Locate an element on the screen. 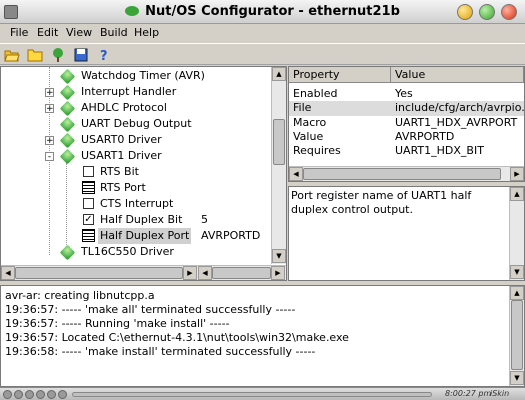 The width and height of the screenshot is (525, 400). minimize-button is located at coordinates (465, 12).